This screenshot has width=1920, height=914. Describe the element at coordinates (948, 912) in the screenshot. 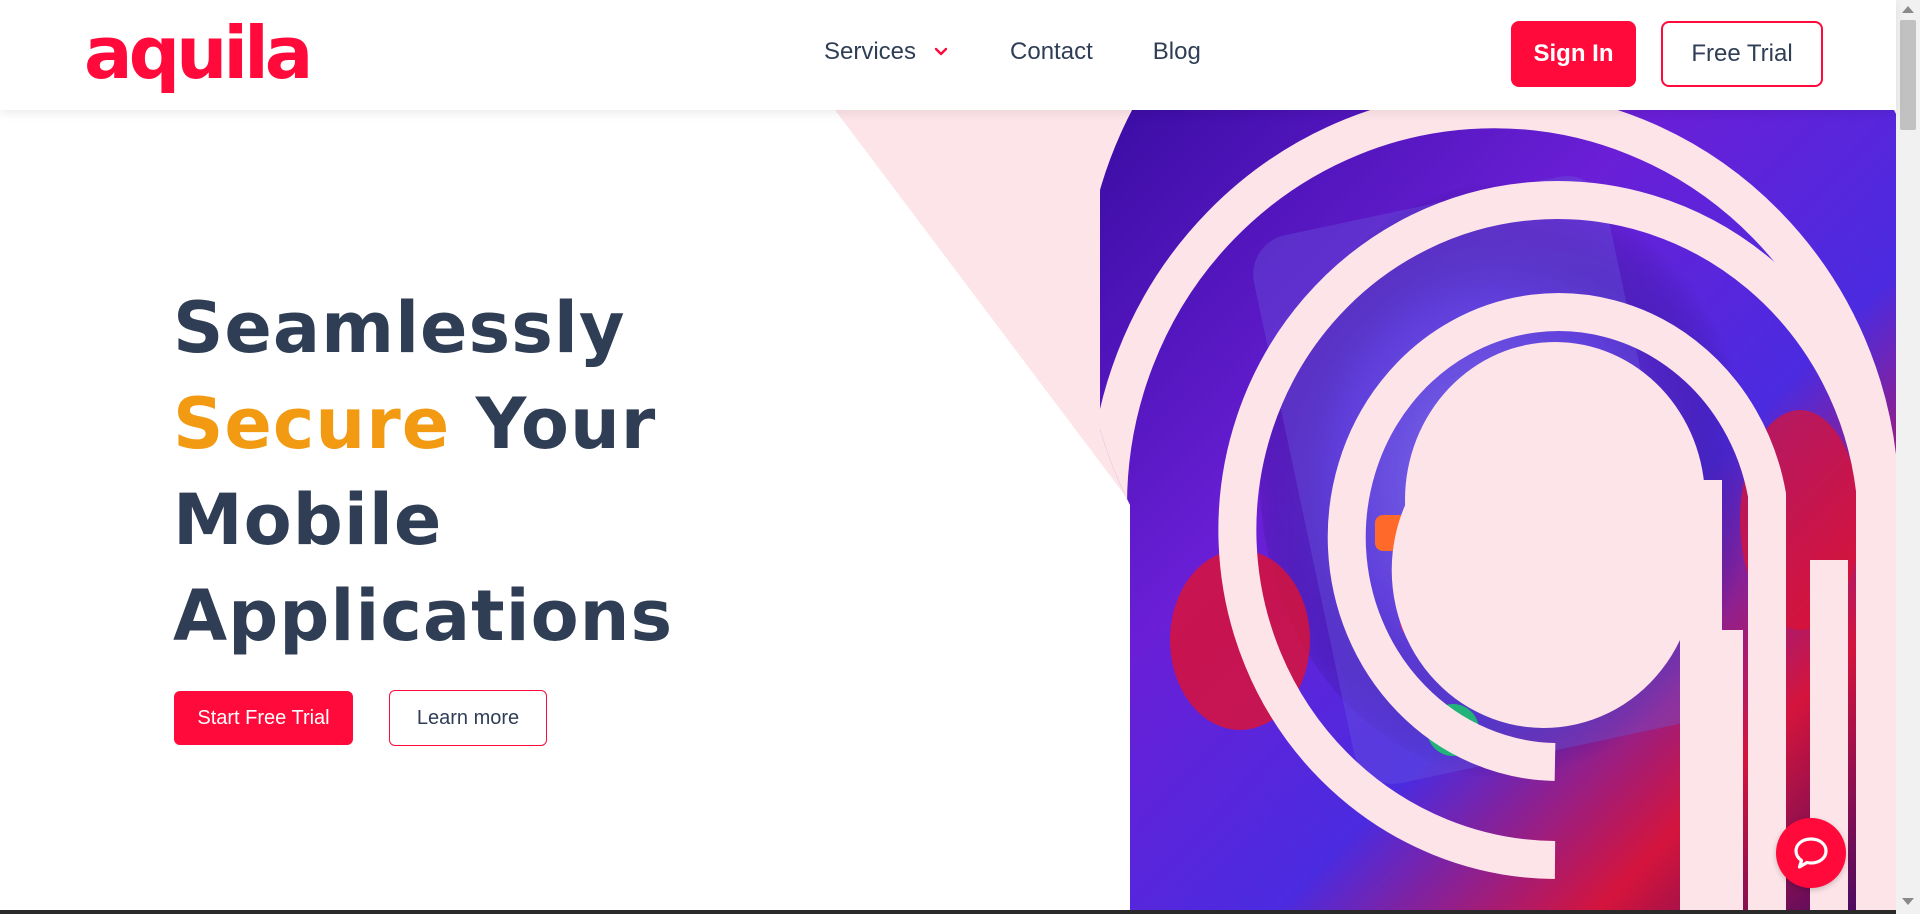

I see `window-bottom-edge` at that location.